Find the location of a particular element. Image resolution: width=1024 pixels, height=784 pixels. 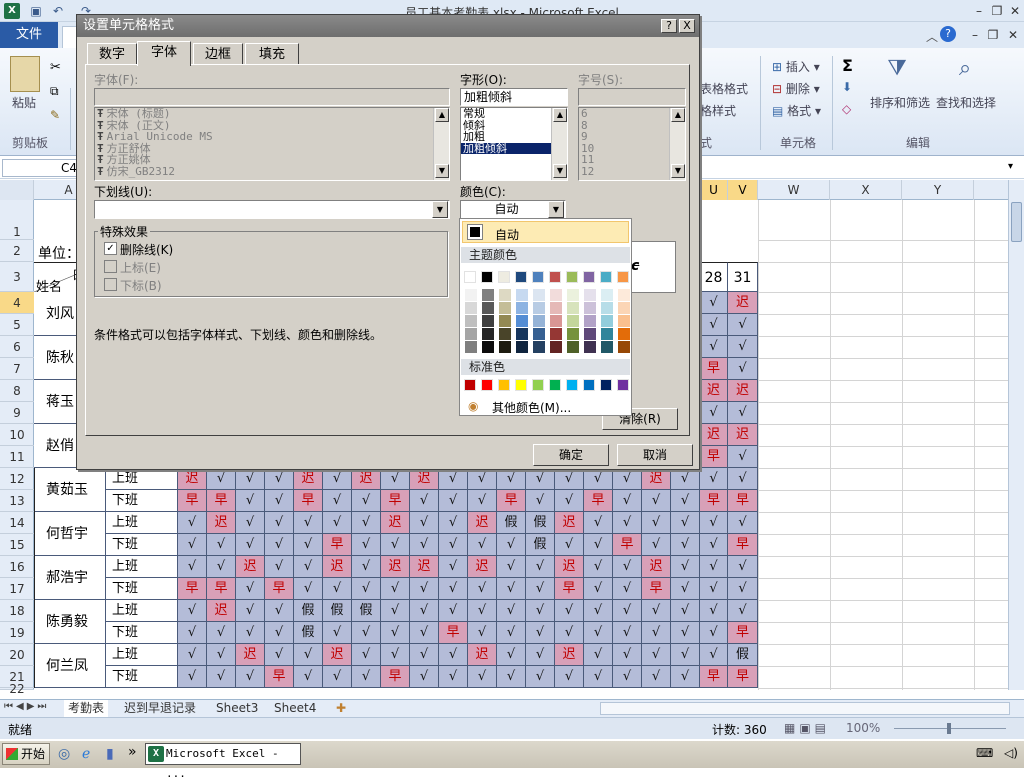

help-icon: ? is located at coordinates (948, 34).